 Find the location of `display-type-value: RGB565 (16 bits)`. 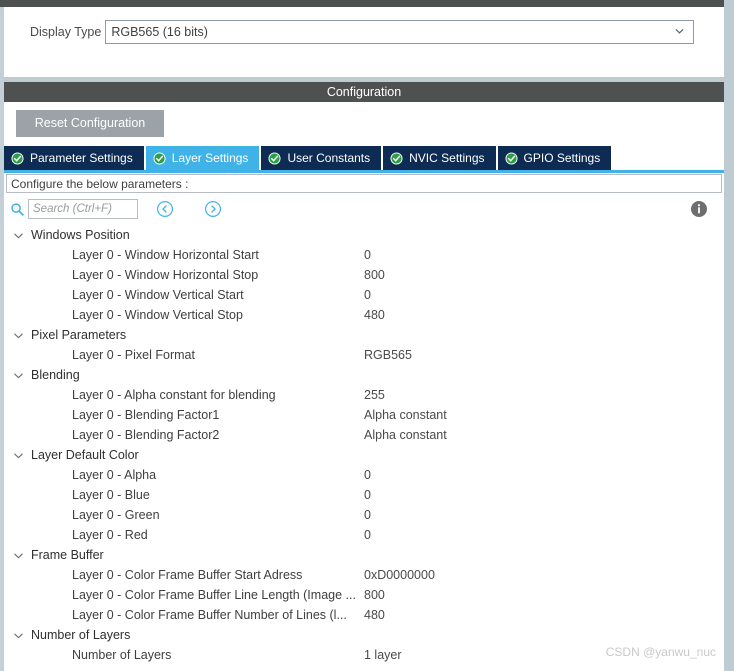

display-type-value: RGB565 (16 bits) is located at coordinates (159, 32).